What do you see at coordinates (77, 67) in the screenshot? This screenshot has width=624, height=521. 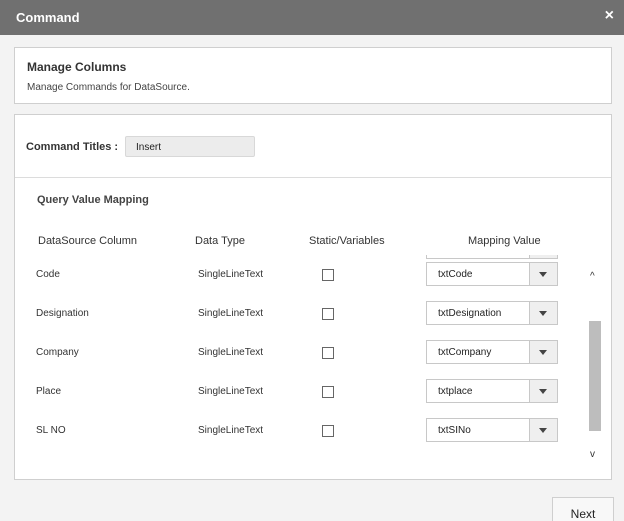 I see `manage-columns-heading: Manage Columns` at bounding box center [77, 67].